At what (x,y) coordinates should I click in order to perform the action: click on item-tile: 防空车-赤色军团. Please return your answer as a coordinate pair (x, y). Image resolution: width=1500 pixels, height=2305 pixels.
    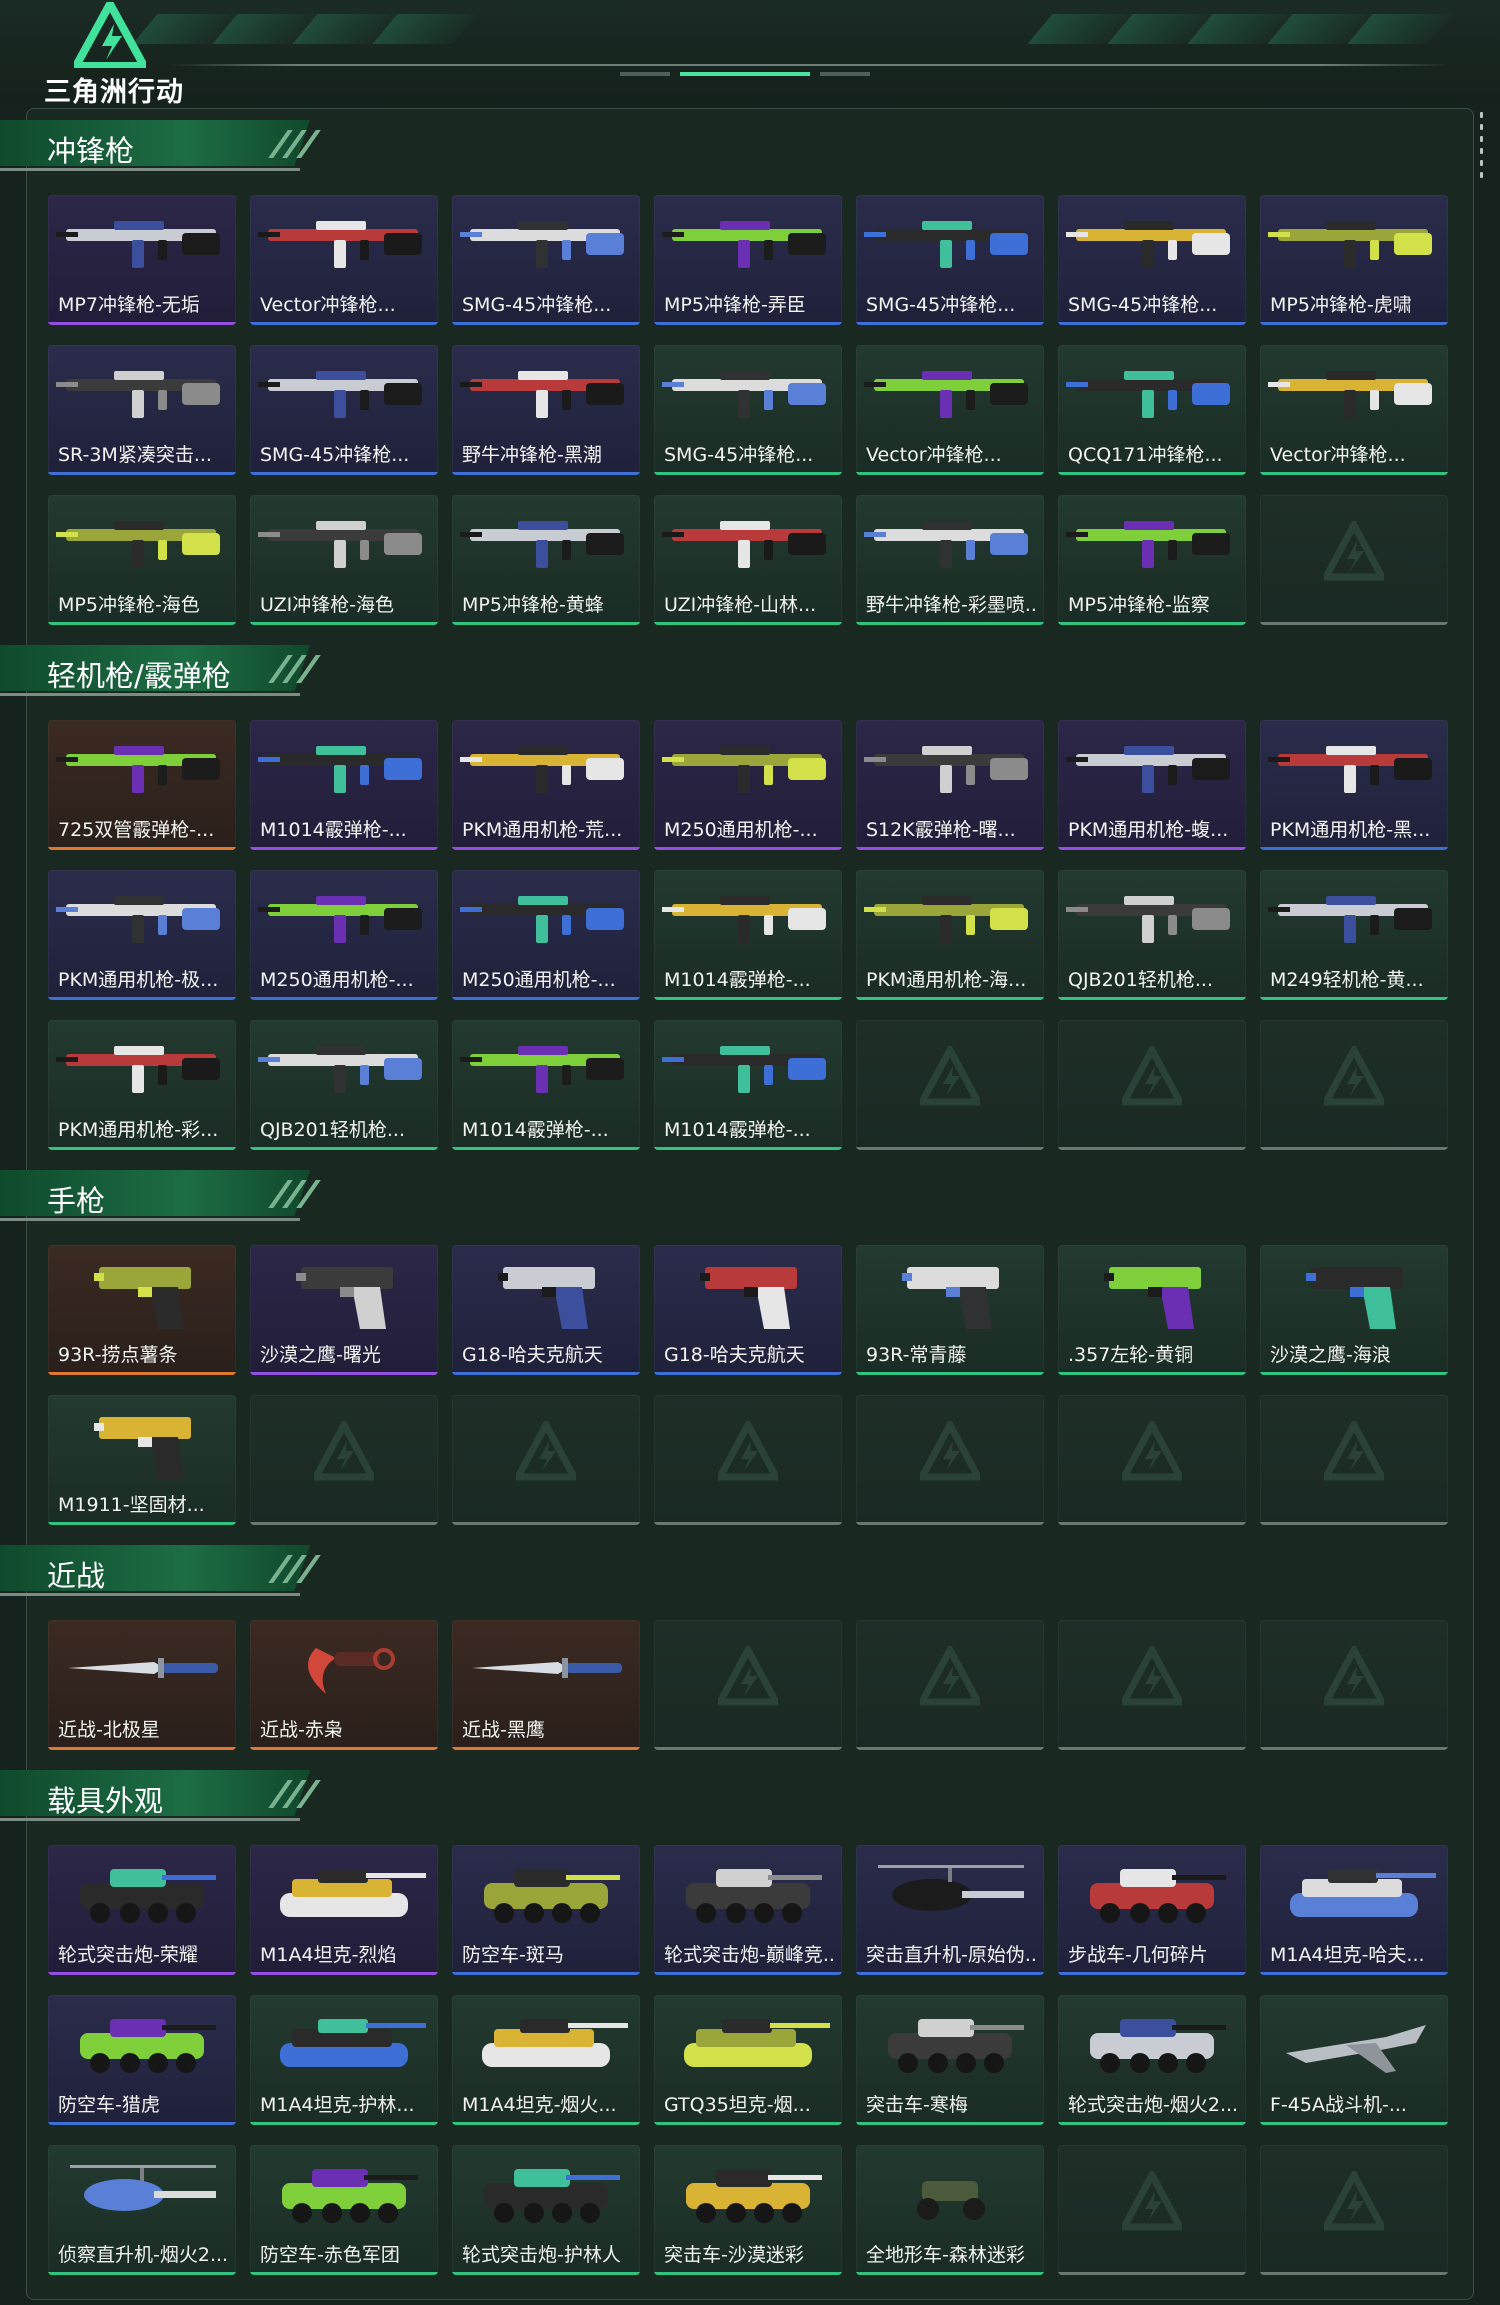
    Looking at the image, I should click on (344, 2210).